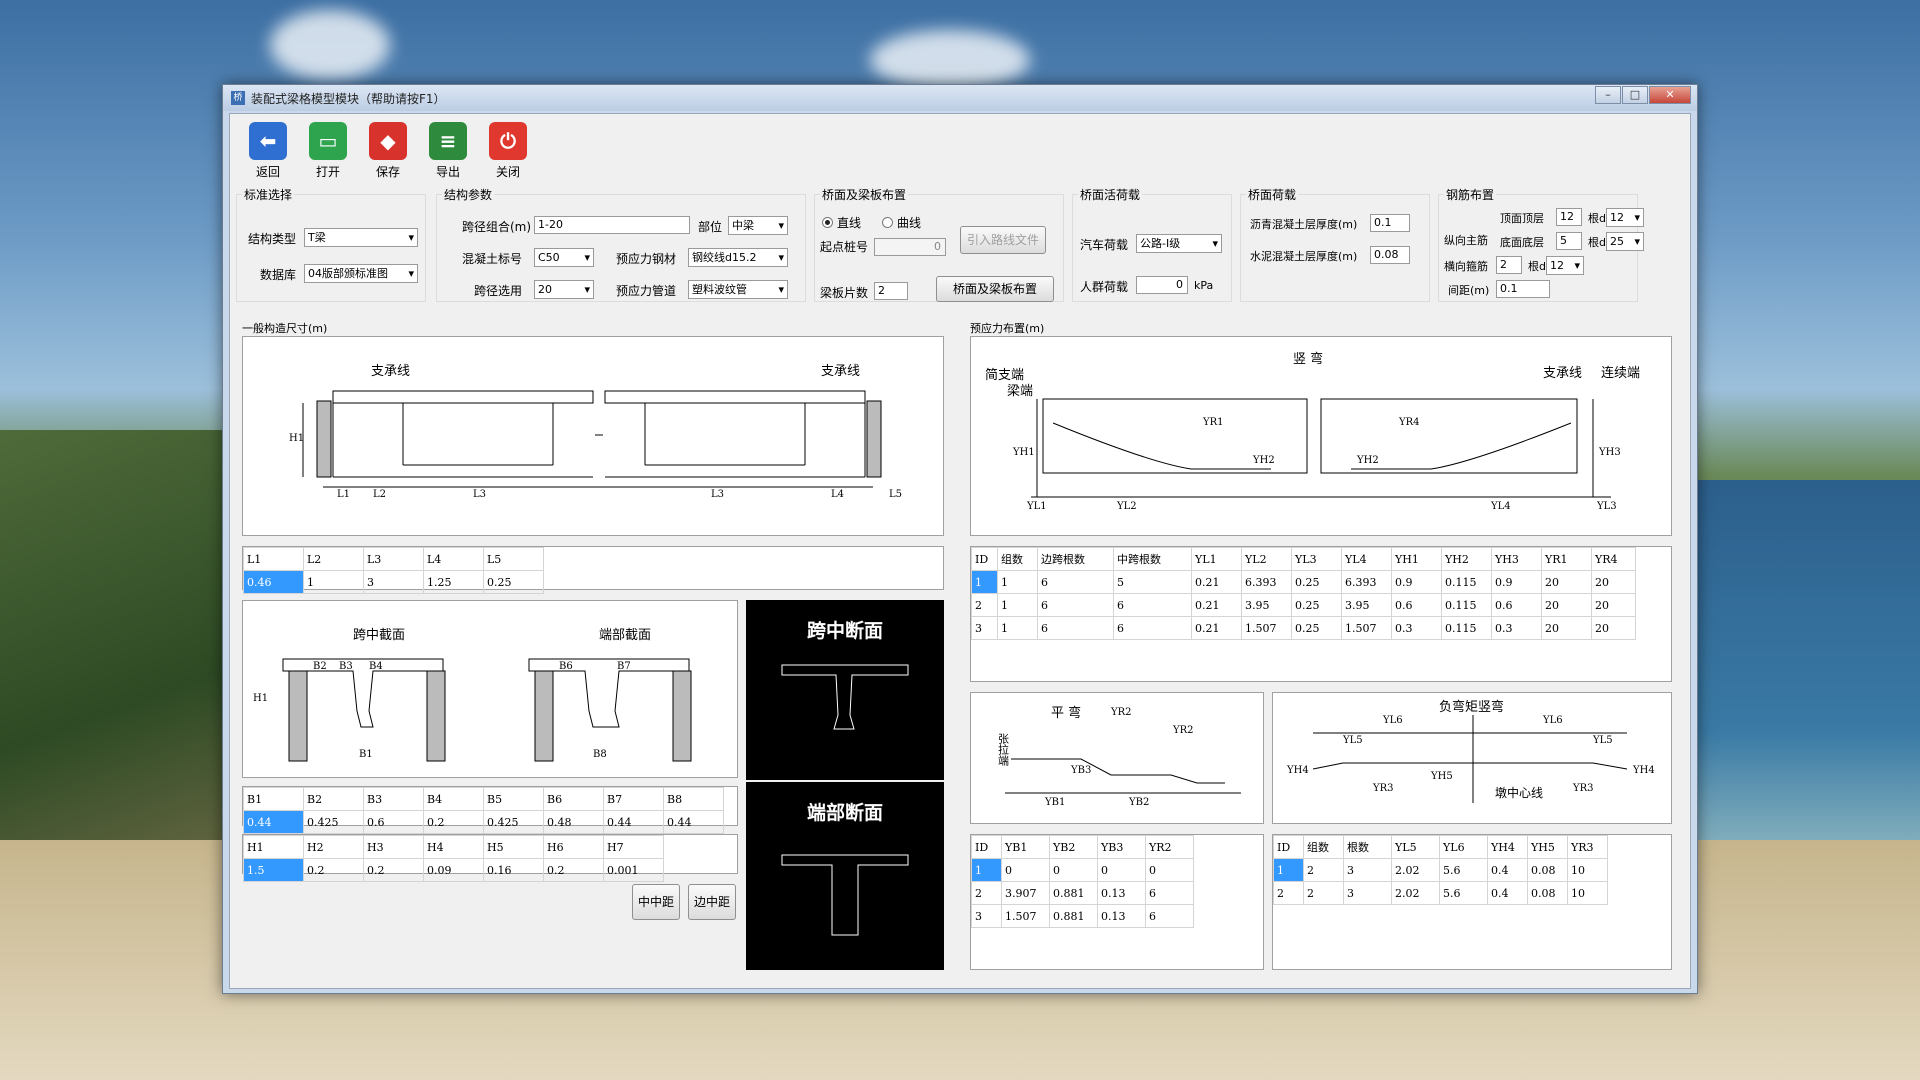 This screenshot has height=1080, width=1920. What do you see at coordinates (891, 291) in the screenshot?
I see `beam-count-input: 2` at bounding box center [891, 291].